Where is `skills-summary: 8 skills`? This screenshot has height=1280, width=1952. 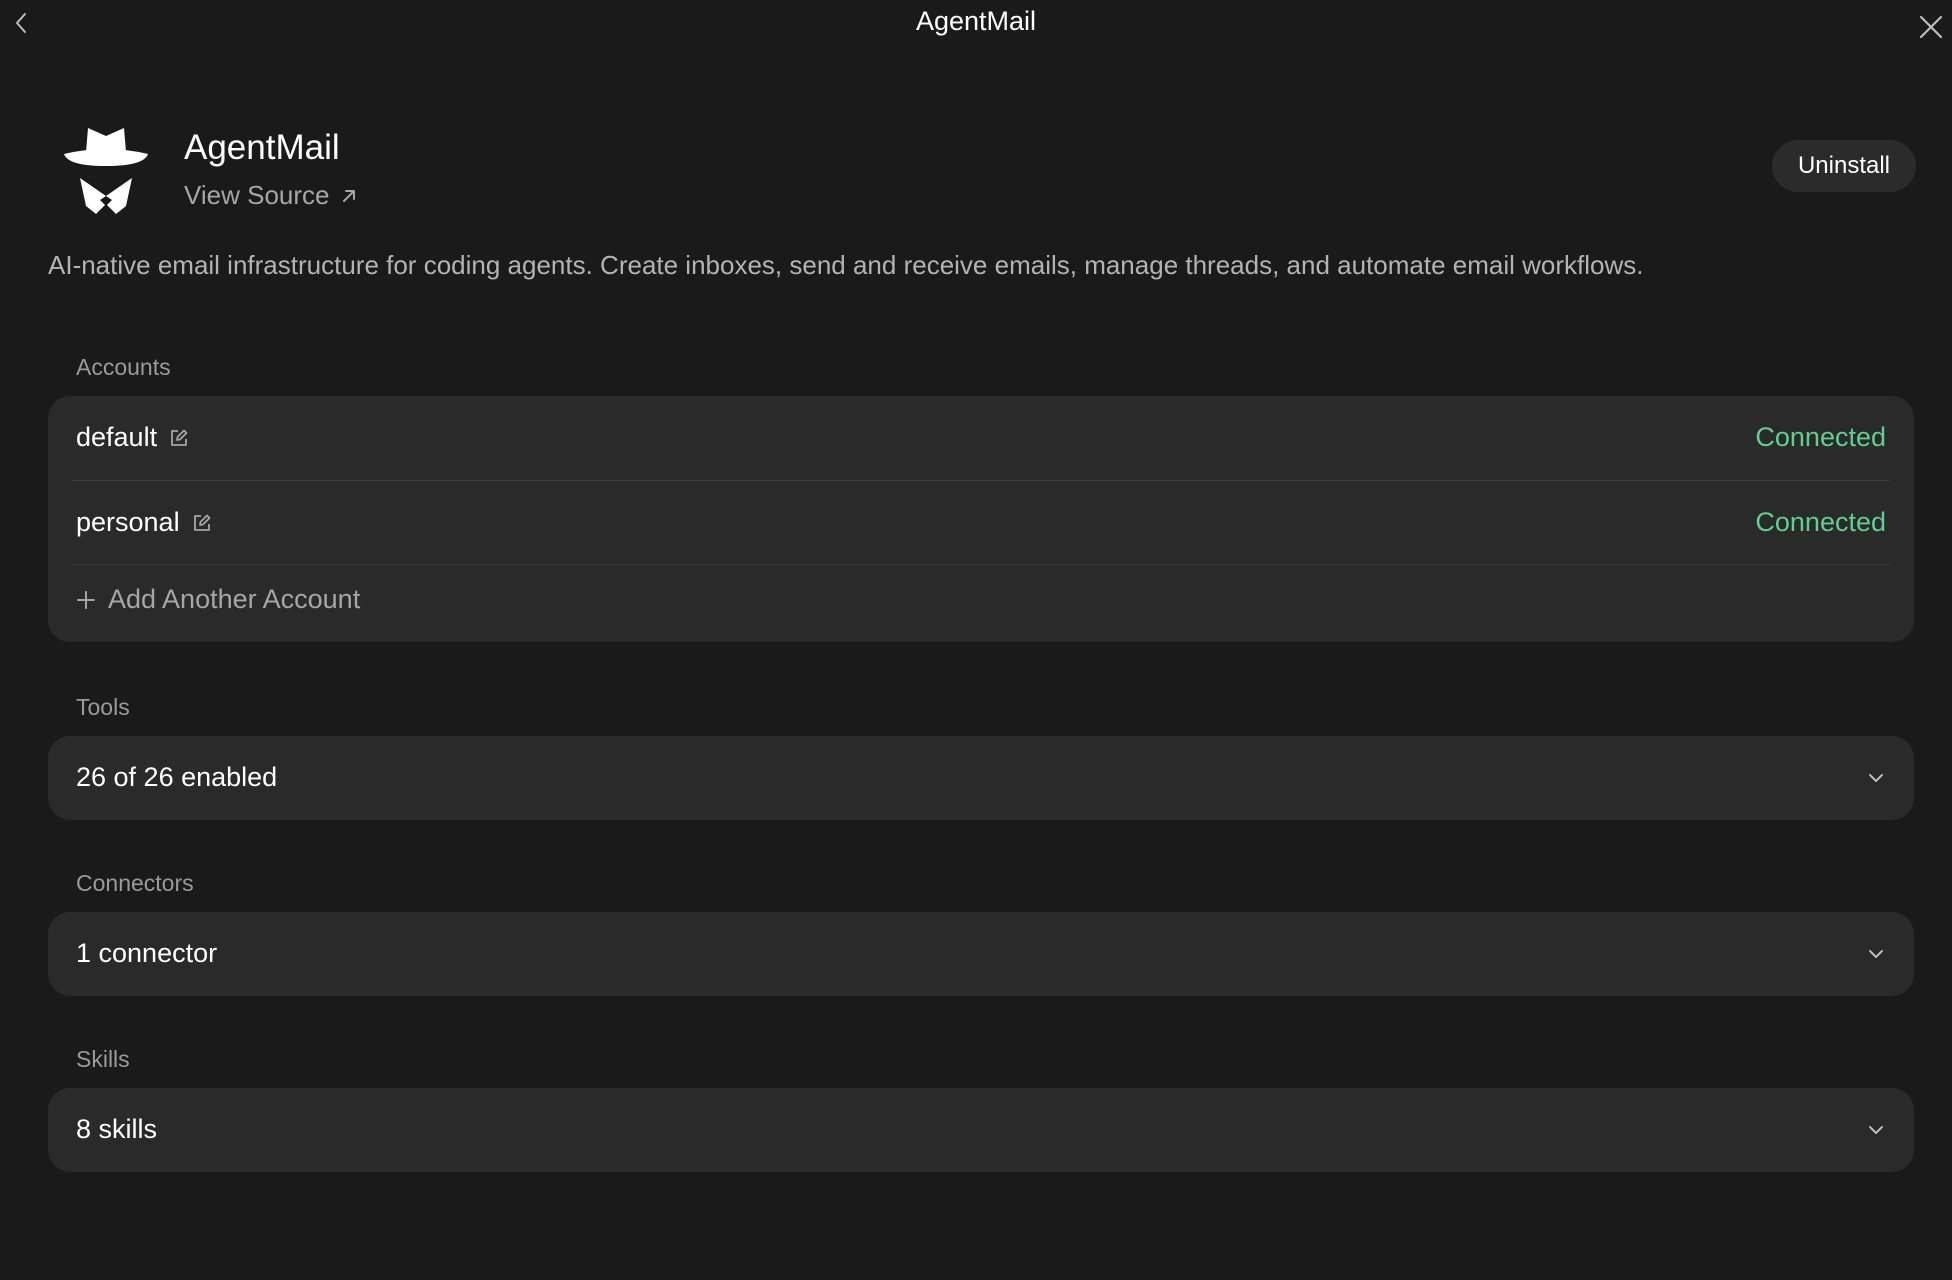 skills-summary: 8 skills is located at coordinates (117, 1129).